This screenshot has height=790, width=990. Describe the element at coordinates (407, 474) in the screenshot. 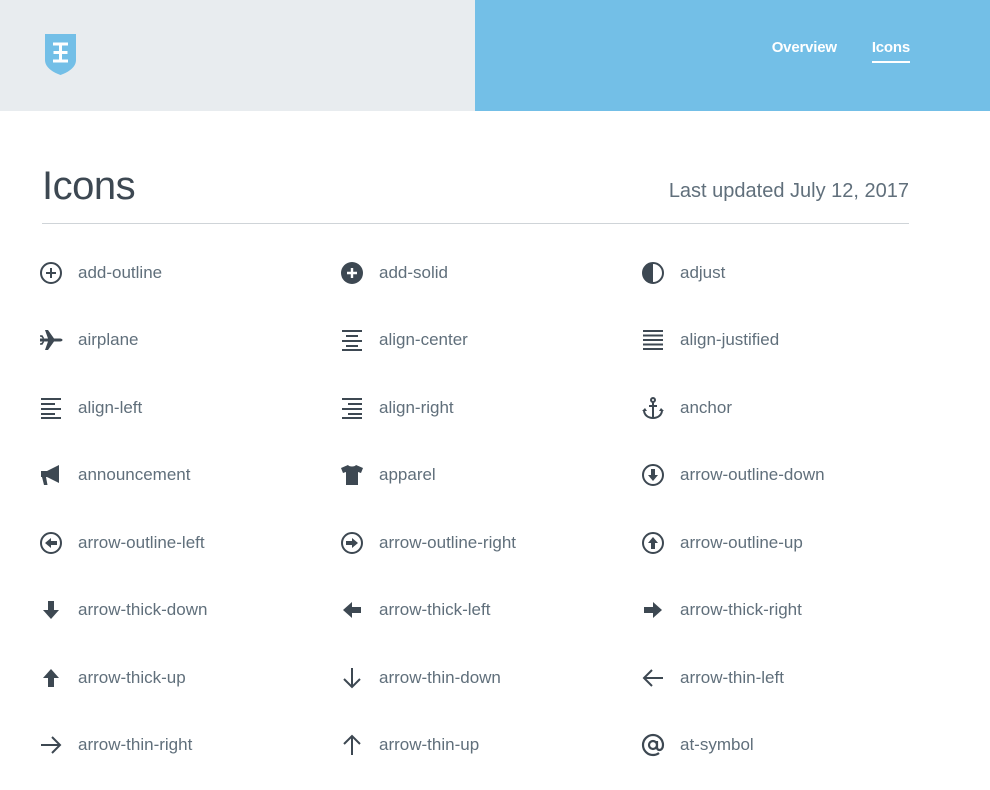

I see `icon-label: apparel` at that location.